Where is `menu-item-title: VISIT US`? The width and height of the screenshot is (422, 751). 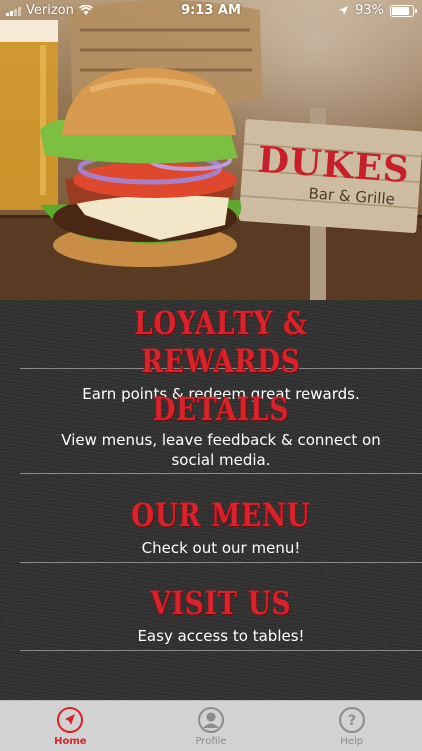
menu-item-title: VISIT US is located at coordinates (221, 603).